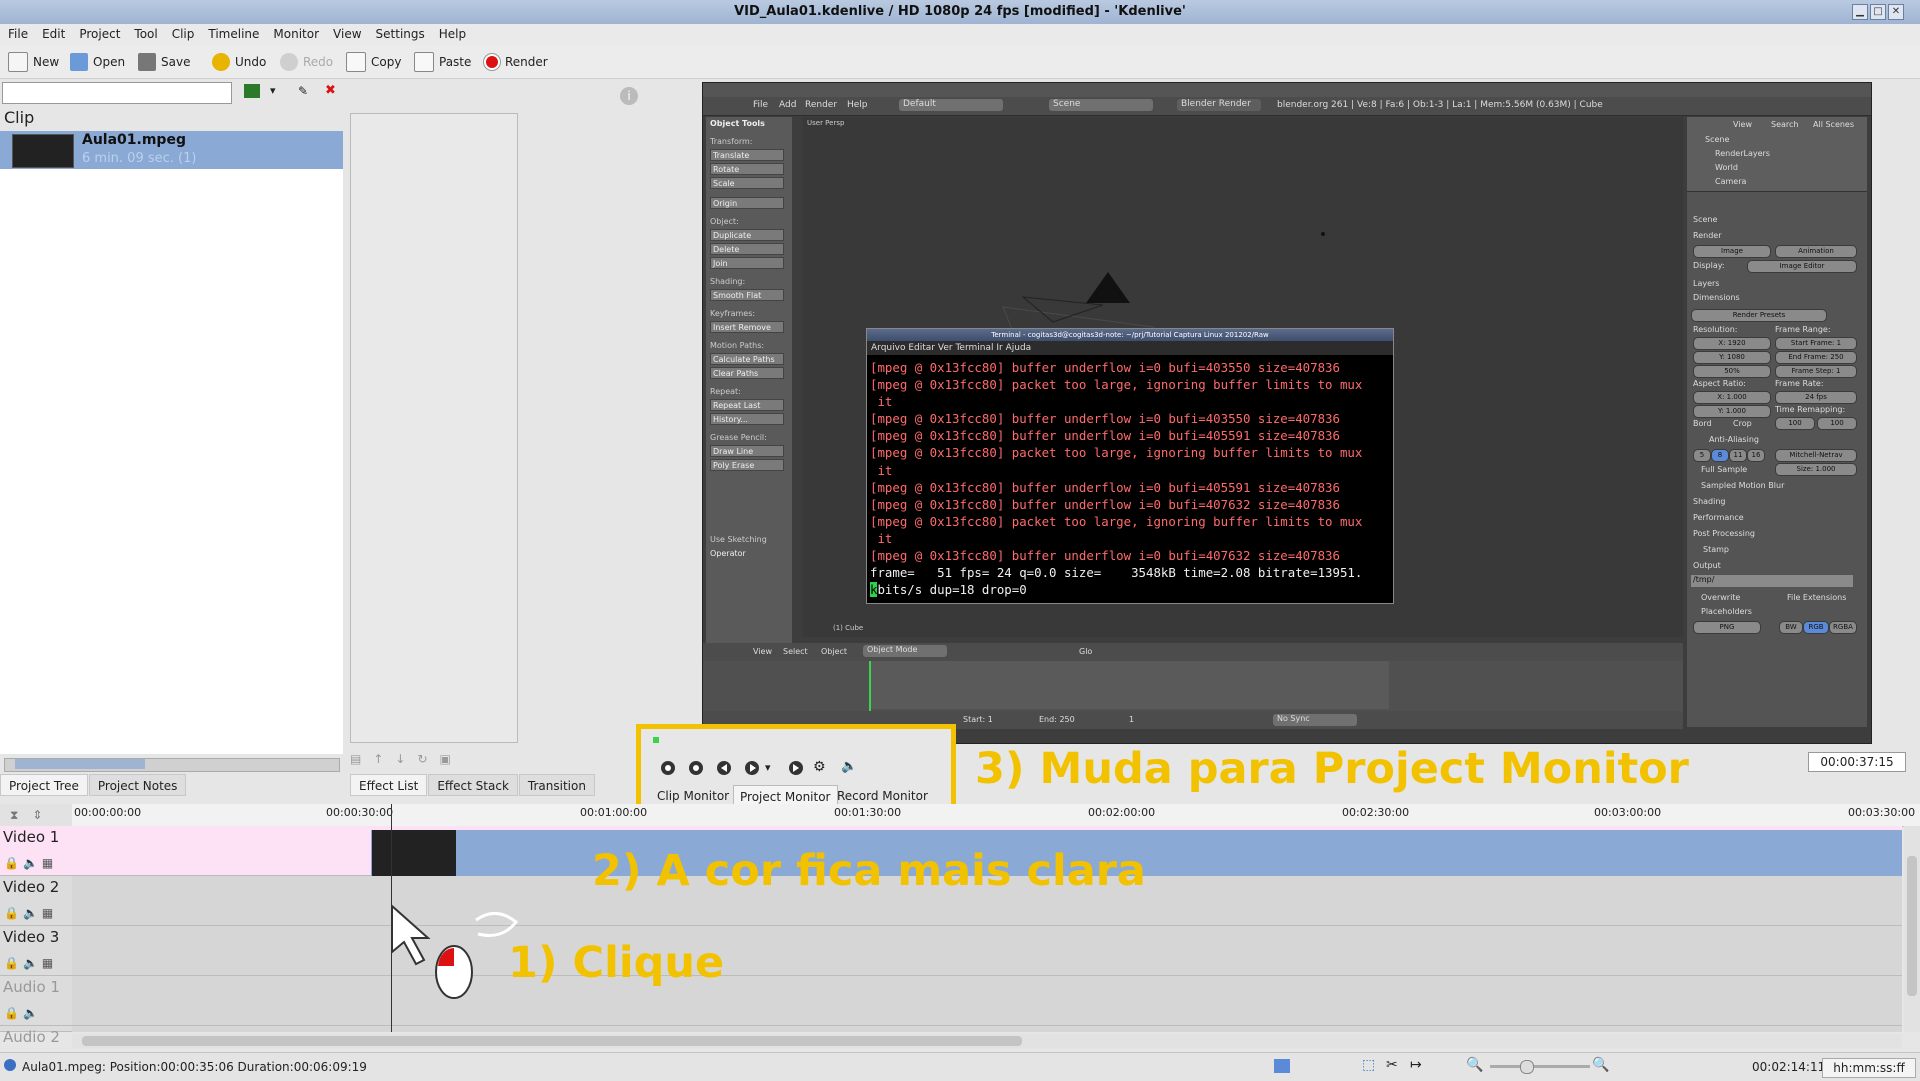  What do you see at coordinates (552, 1041) in the screenshot?
I see `timeline-hscroll-thumb` at bounding box center [552, 1041].